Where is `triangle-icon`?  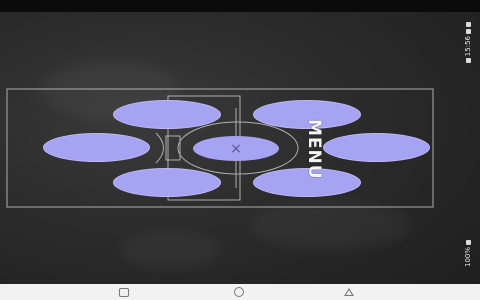
triangle-icon is located at coordinates (349, 292).